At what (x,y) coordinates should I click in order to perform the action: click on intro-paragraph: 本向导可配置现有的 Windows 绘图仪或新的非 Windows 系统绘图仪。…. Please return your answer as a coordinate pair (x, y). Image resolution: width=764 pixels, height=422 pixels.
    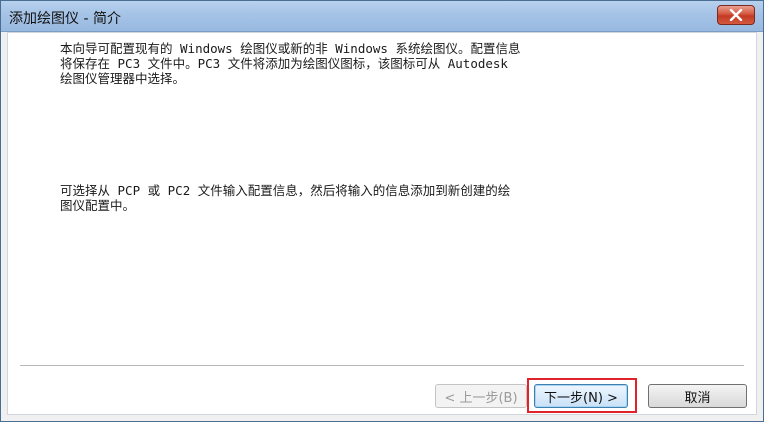
    Looking at the image, I should click on (290, 63).